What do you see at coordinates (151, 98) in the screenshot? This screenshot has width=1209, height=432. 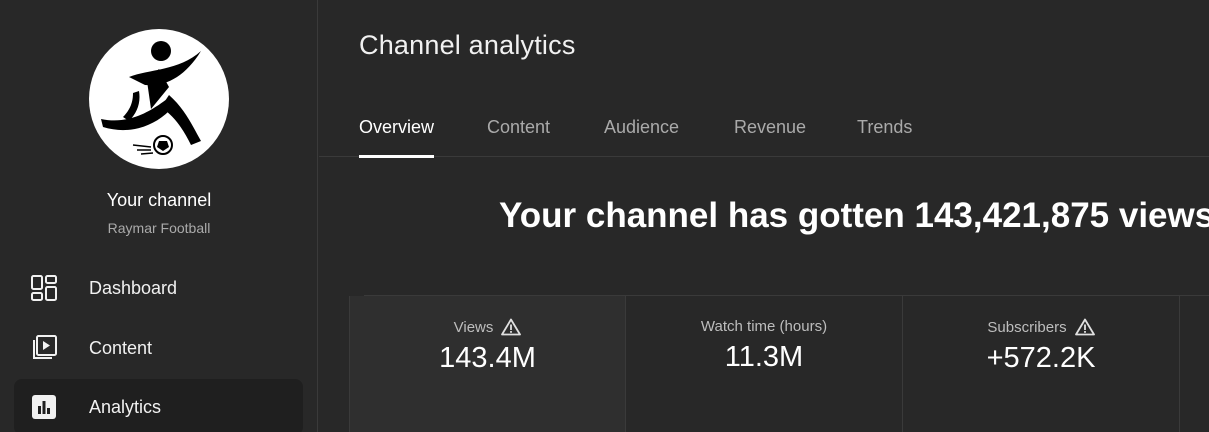 I see `football-player-logo-icon` at bounding box center [151, 98].